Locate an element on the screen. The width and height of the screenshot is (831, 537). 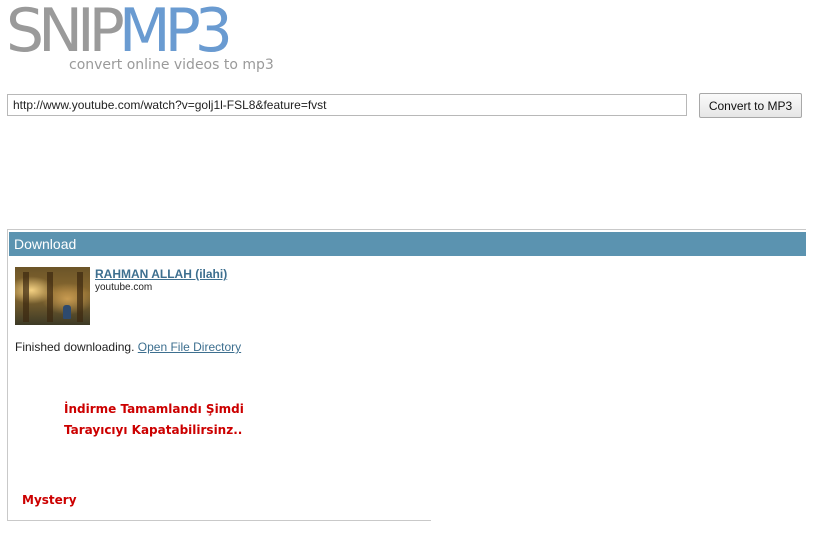
download-panel-header: Download is located at coordinates (407, 244).